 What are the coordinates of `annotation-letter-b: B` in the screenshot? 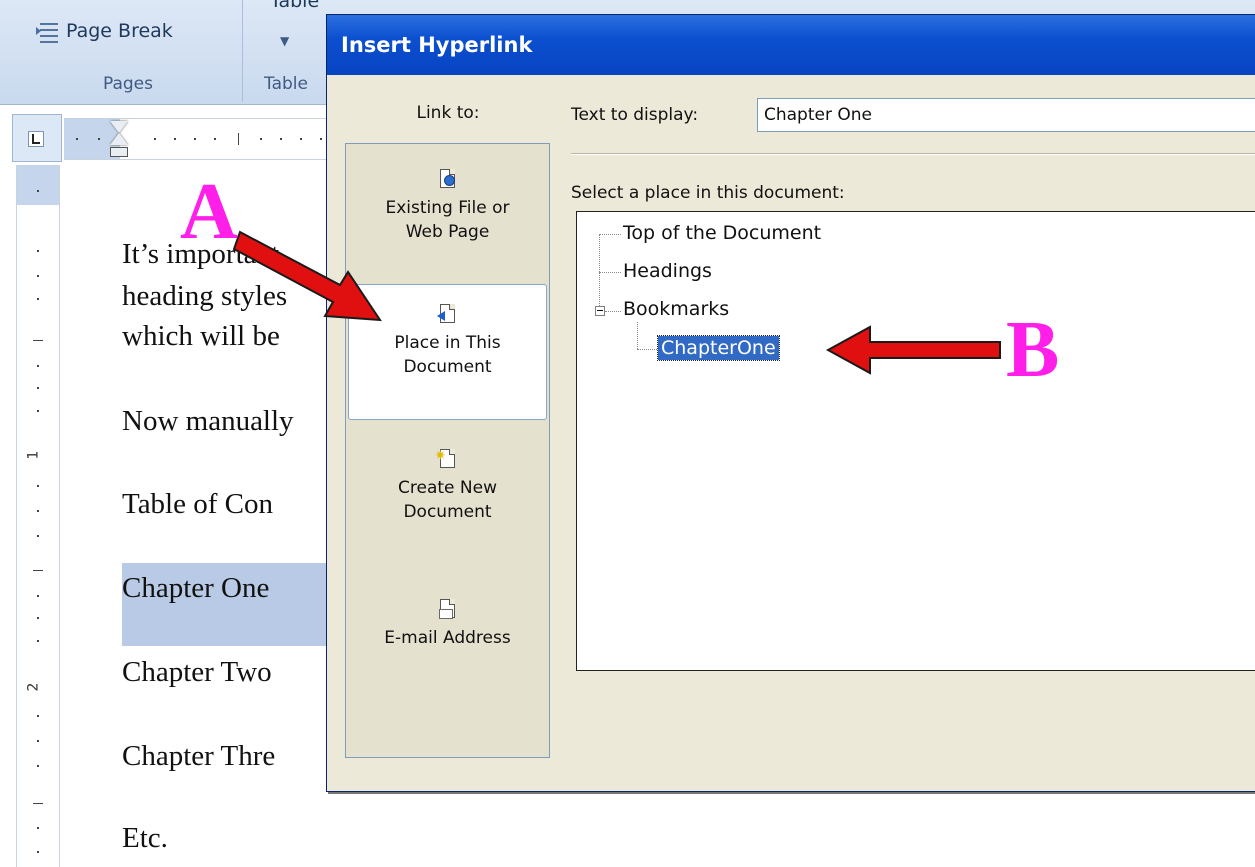 It's located at (1033, 350).